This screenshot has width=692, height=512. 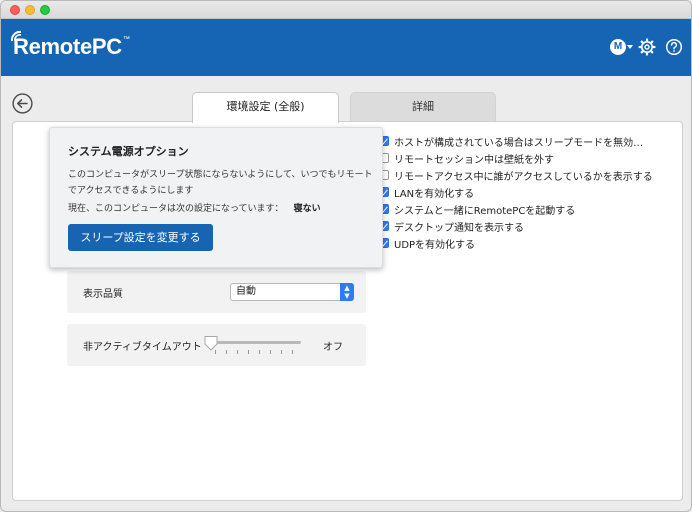 I want to click on option-label: リモートセッション中は壁紙を外す, so click(x=474, y=160).